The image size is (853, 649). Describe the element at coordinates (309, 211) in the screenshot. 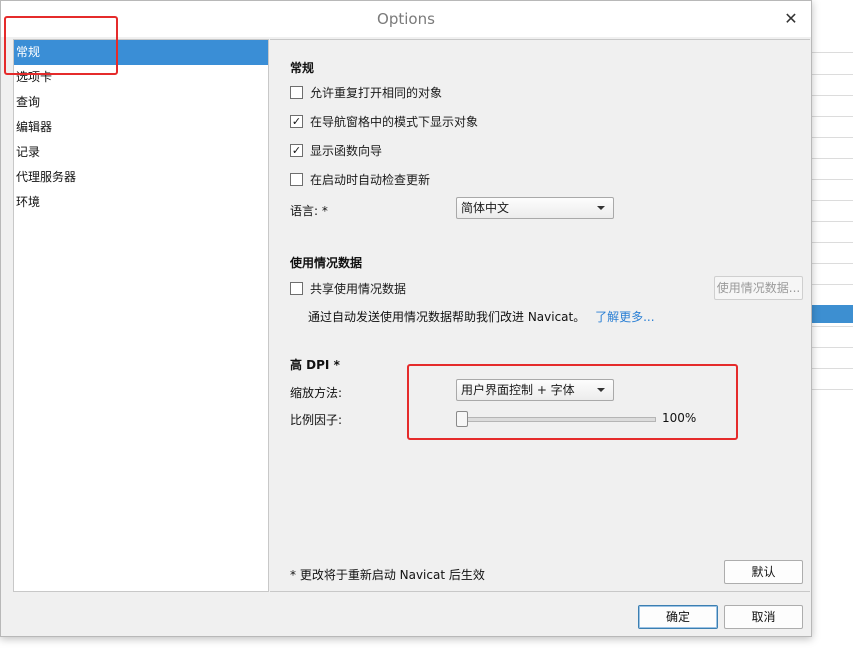

I see `language-label: 语言: *` at that location.